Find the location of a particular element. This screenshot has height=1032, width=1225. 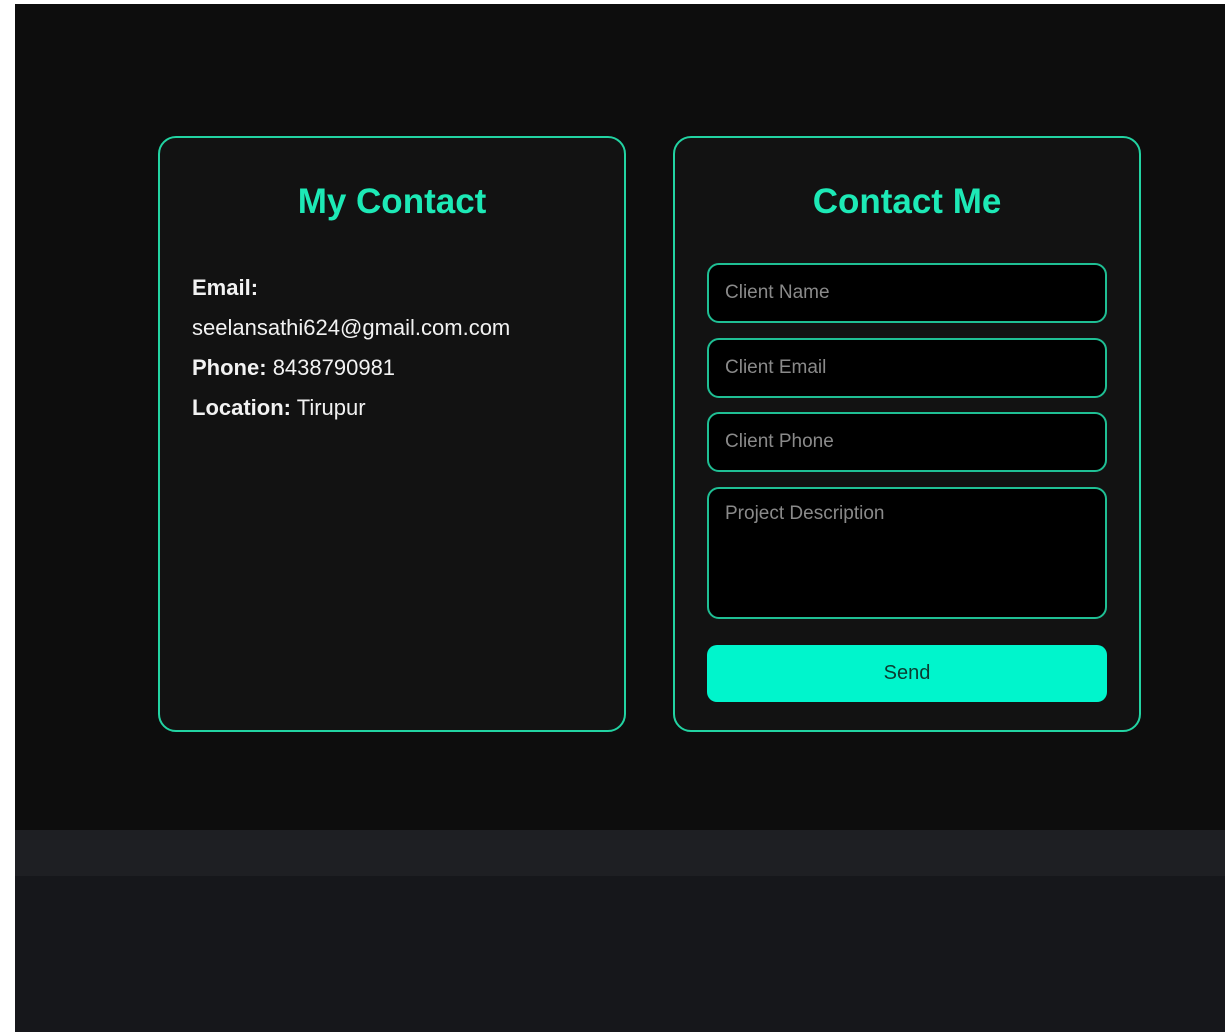

phone-value: 8438790981 is located at coordinates (334, 367).